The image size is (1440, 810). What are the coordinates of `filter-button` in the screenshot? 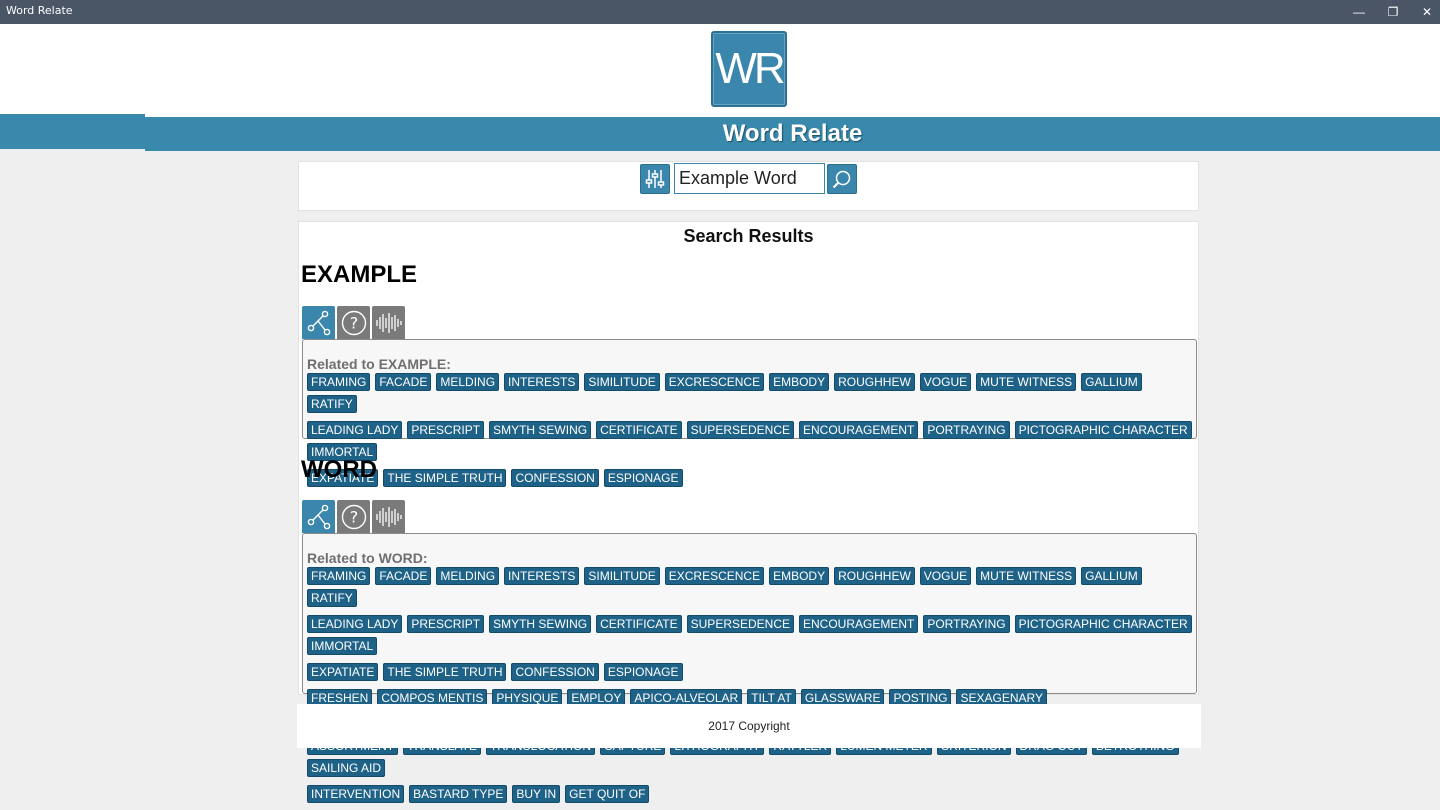 It's located at (655, 179).